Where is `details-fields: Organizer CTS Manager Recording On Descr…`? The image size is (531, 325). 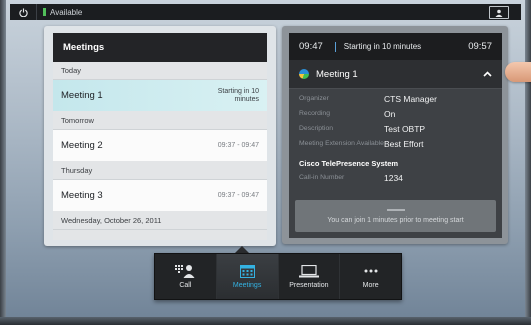
details-fields: Organizer CTS Manager Recording On Descr… is located at coordinates (395, 138).